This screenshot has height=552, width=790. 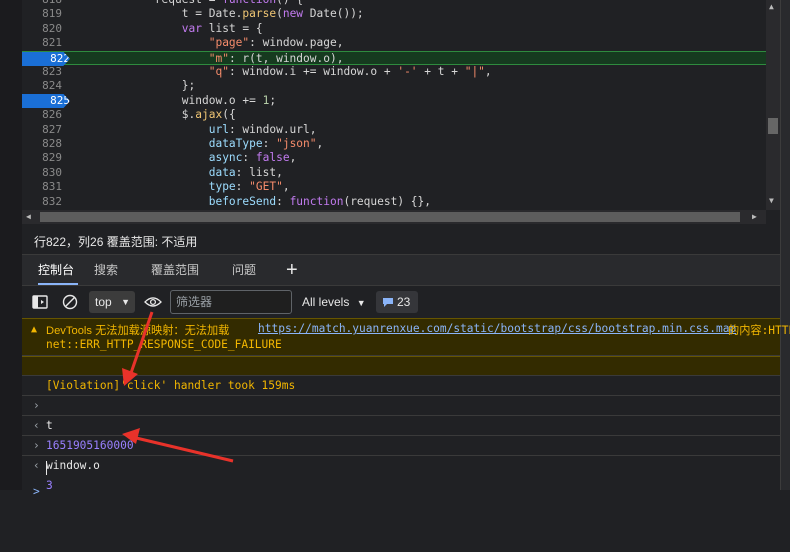 What do you see at coordinates (42, 158) in the screenshot?
I see `line-number: 829` at bounding box center [42, 158].